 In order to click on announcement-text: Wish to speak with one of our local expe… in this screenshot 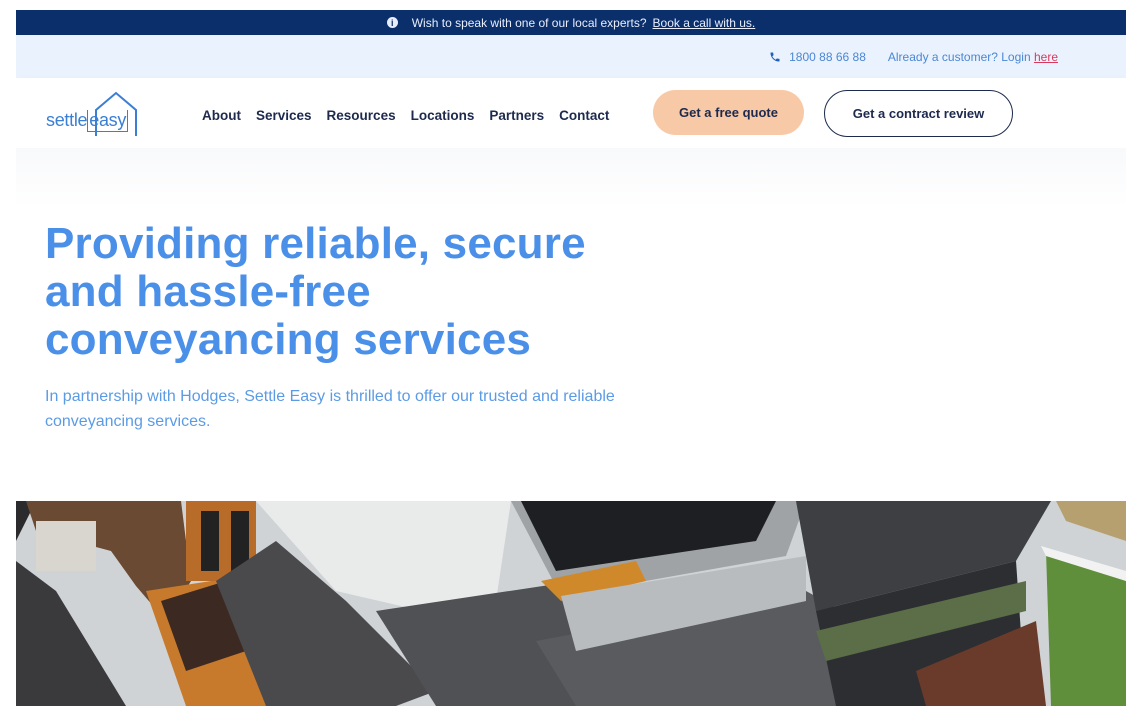, I will do `click(529, 22)`.